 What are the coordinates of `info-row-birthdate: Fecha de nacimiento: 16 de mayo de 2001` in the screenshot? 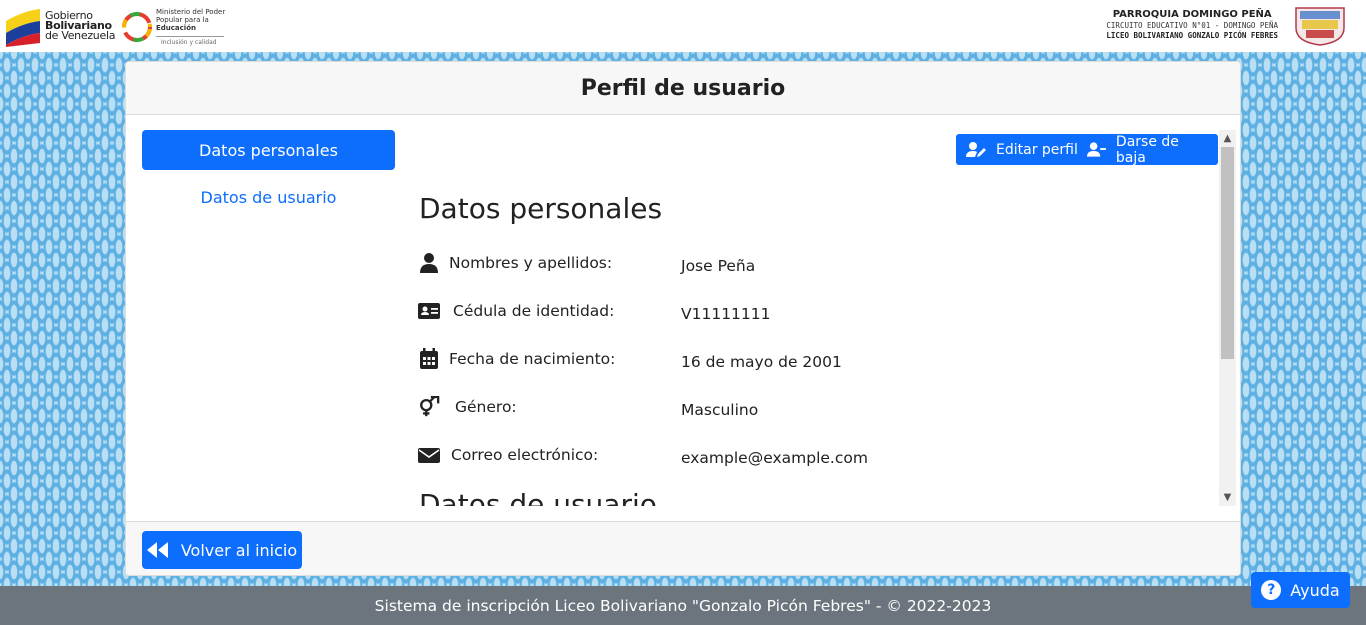 It's located at (798, 360).